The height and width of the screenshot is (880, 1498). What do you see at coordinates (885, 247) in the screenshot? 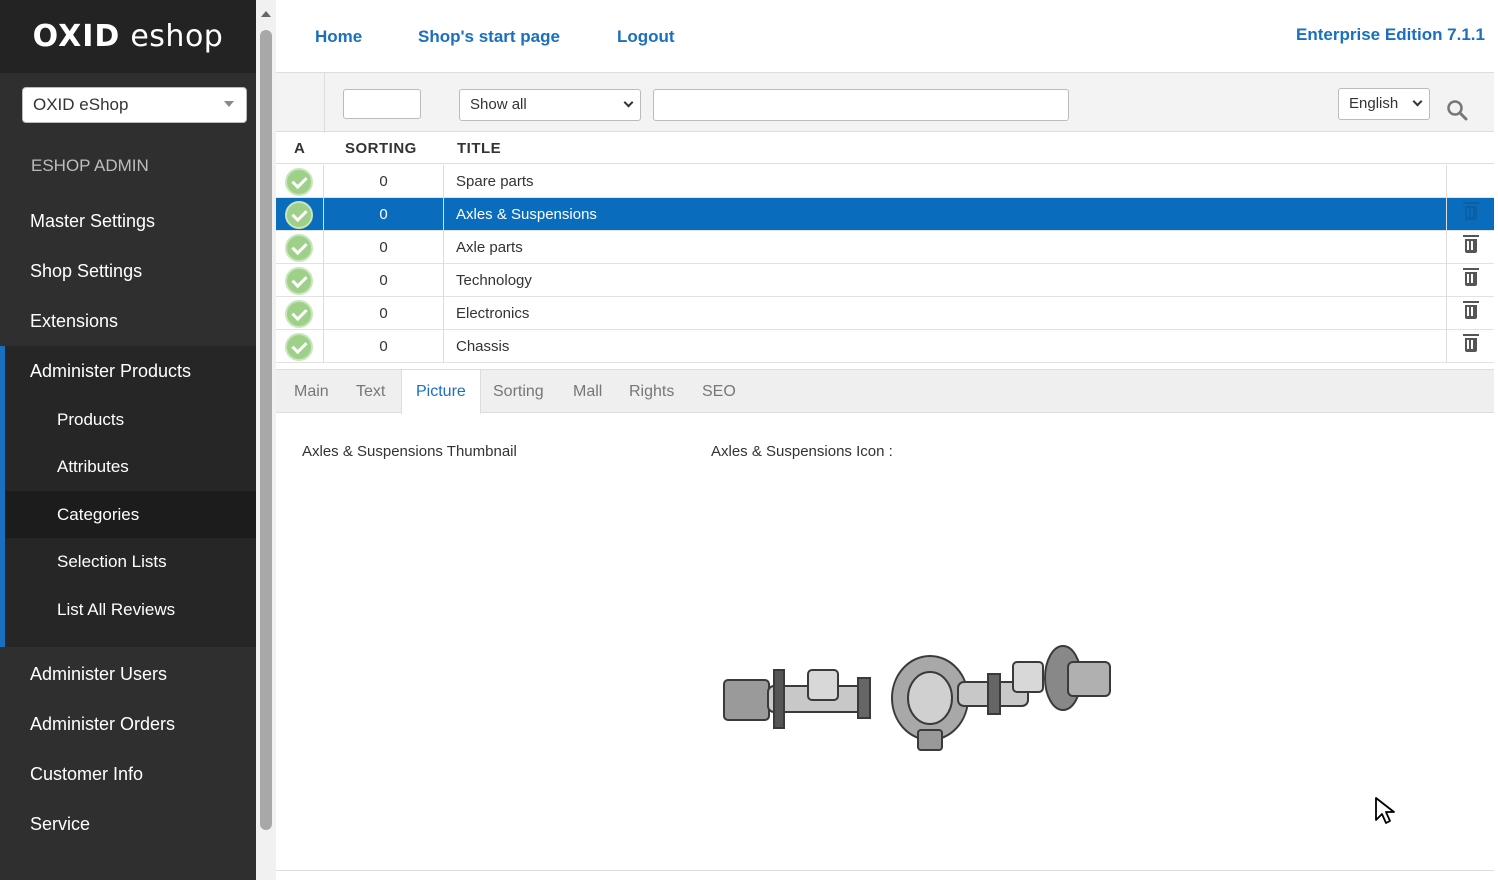
I see `table-row: 0 Axle parts` at bounding box center [885, 247].